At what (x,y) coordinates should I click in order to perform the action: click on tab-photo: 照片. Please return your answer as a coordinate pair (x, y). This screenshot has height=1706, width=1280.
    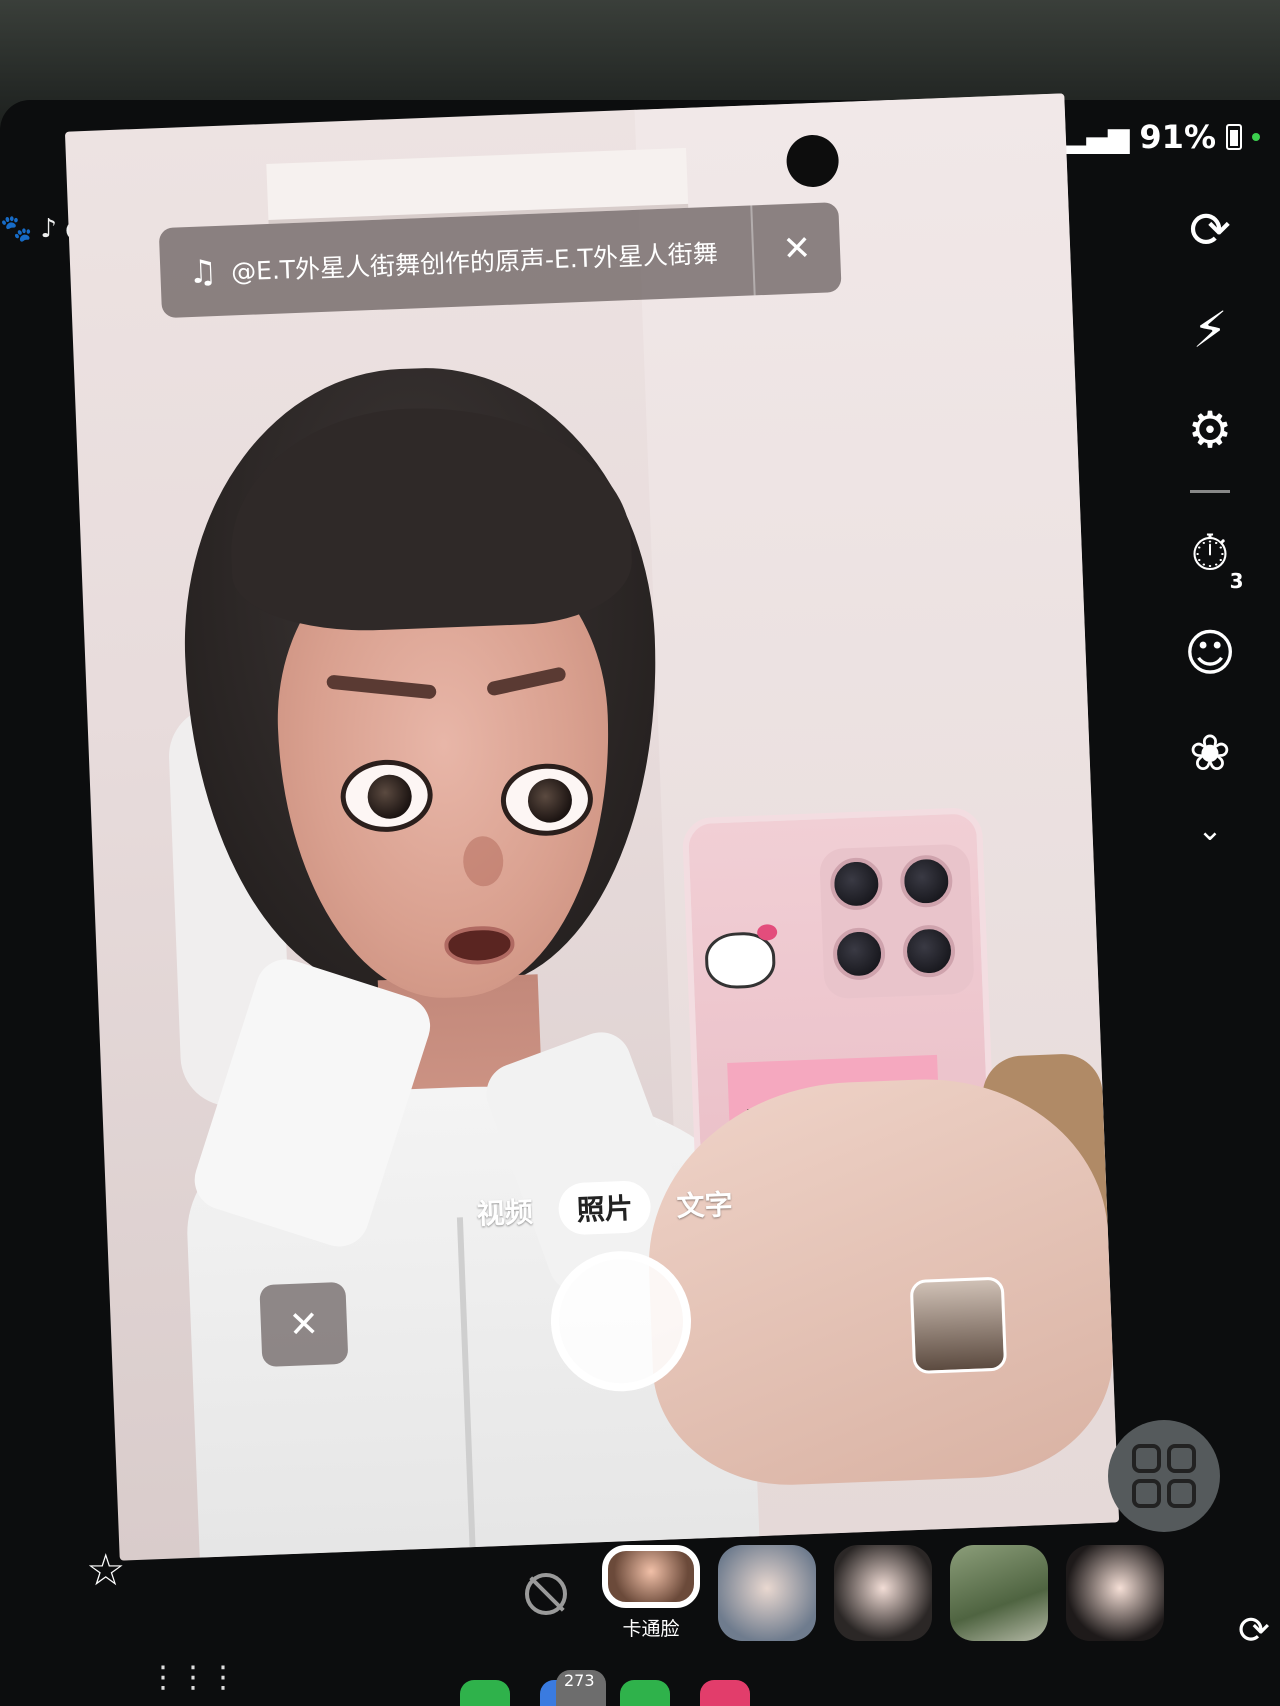
    Looking at the image, I should click on (604, 1208).